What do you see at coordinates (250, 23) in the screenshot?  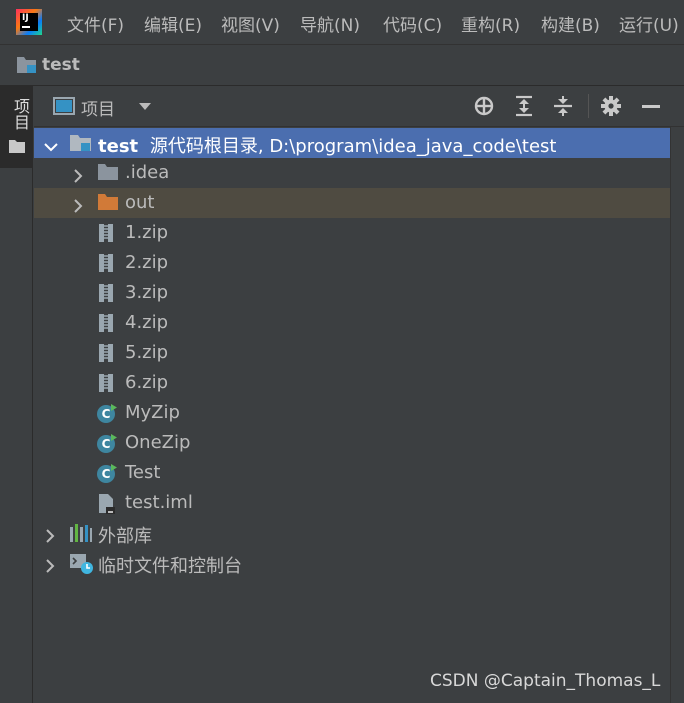 I see `menu-view: 视图(V)` at bounding box center [250, 23].